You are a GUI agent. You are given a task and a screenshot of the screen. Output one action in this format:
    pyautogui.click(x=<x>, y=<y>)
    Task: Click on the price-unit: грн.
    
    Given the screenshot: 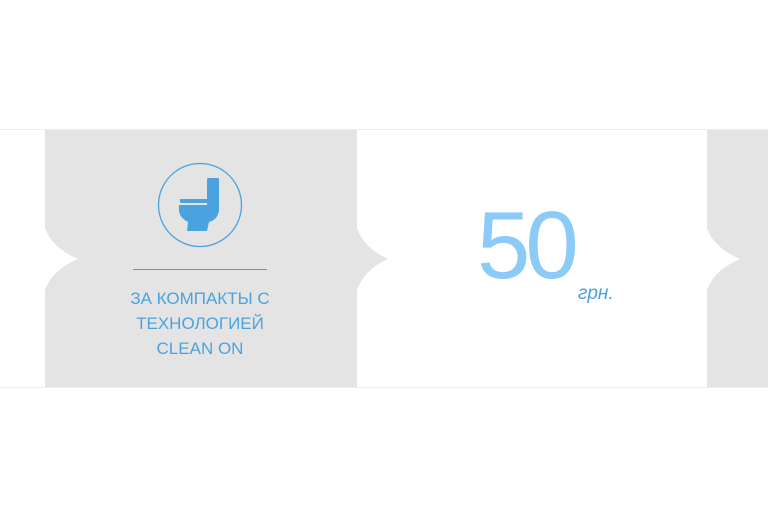 What is the action you would take?
    pyautogui.click(x=596, y=293)
    